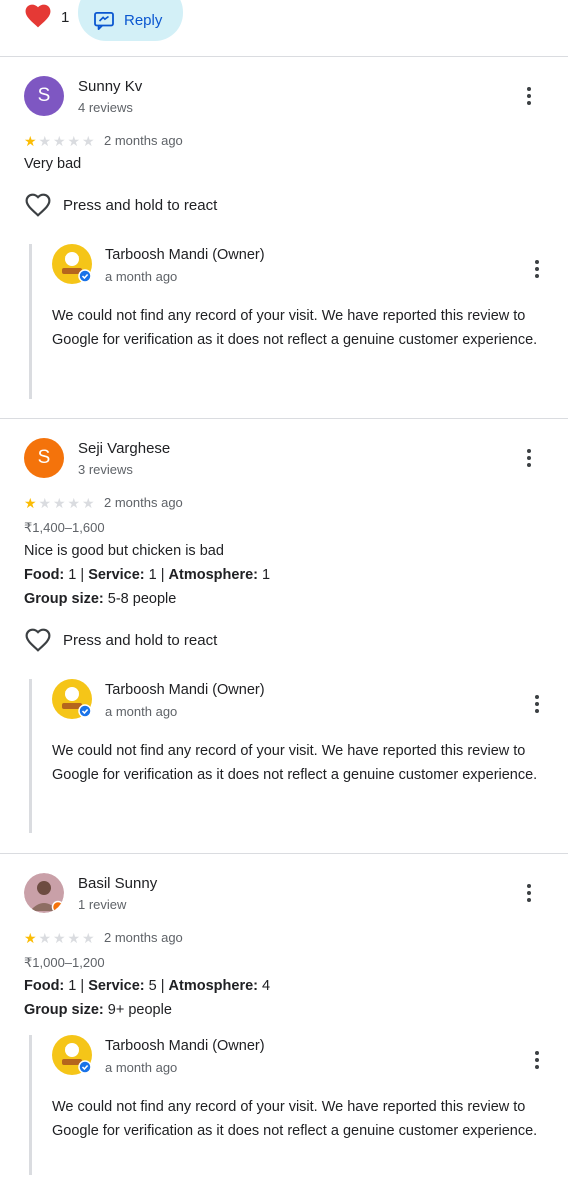  I want to click on top-reaction-bar: 1 Reply, so click(284, 28).